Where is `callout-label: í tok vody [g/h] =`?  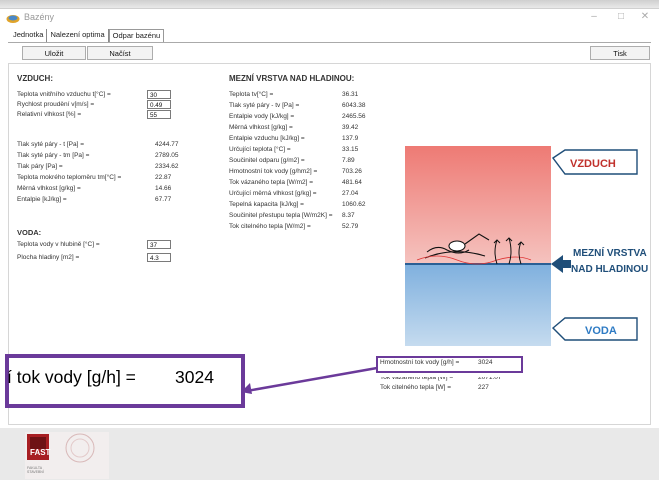
callout-label: í tok vody [g/h] = is located at coordinates (71, 377).